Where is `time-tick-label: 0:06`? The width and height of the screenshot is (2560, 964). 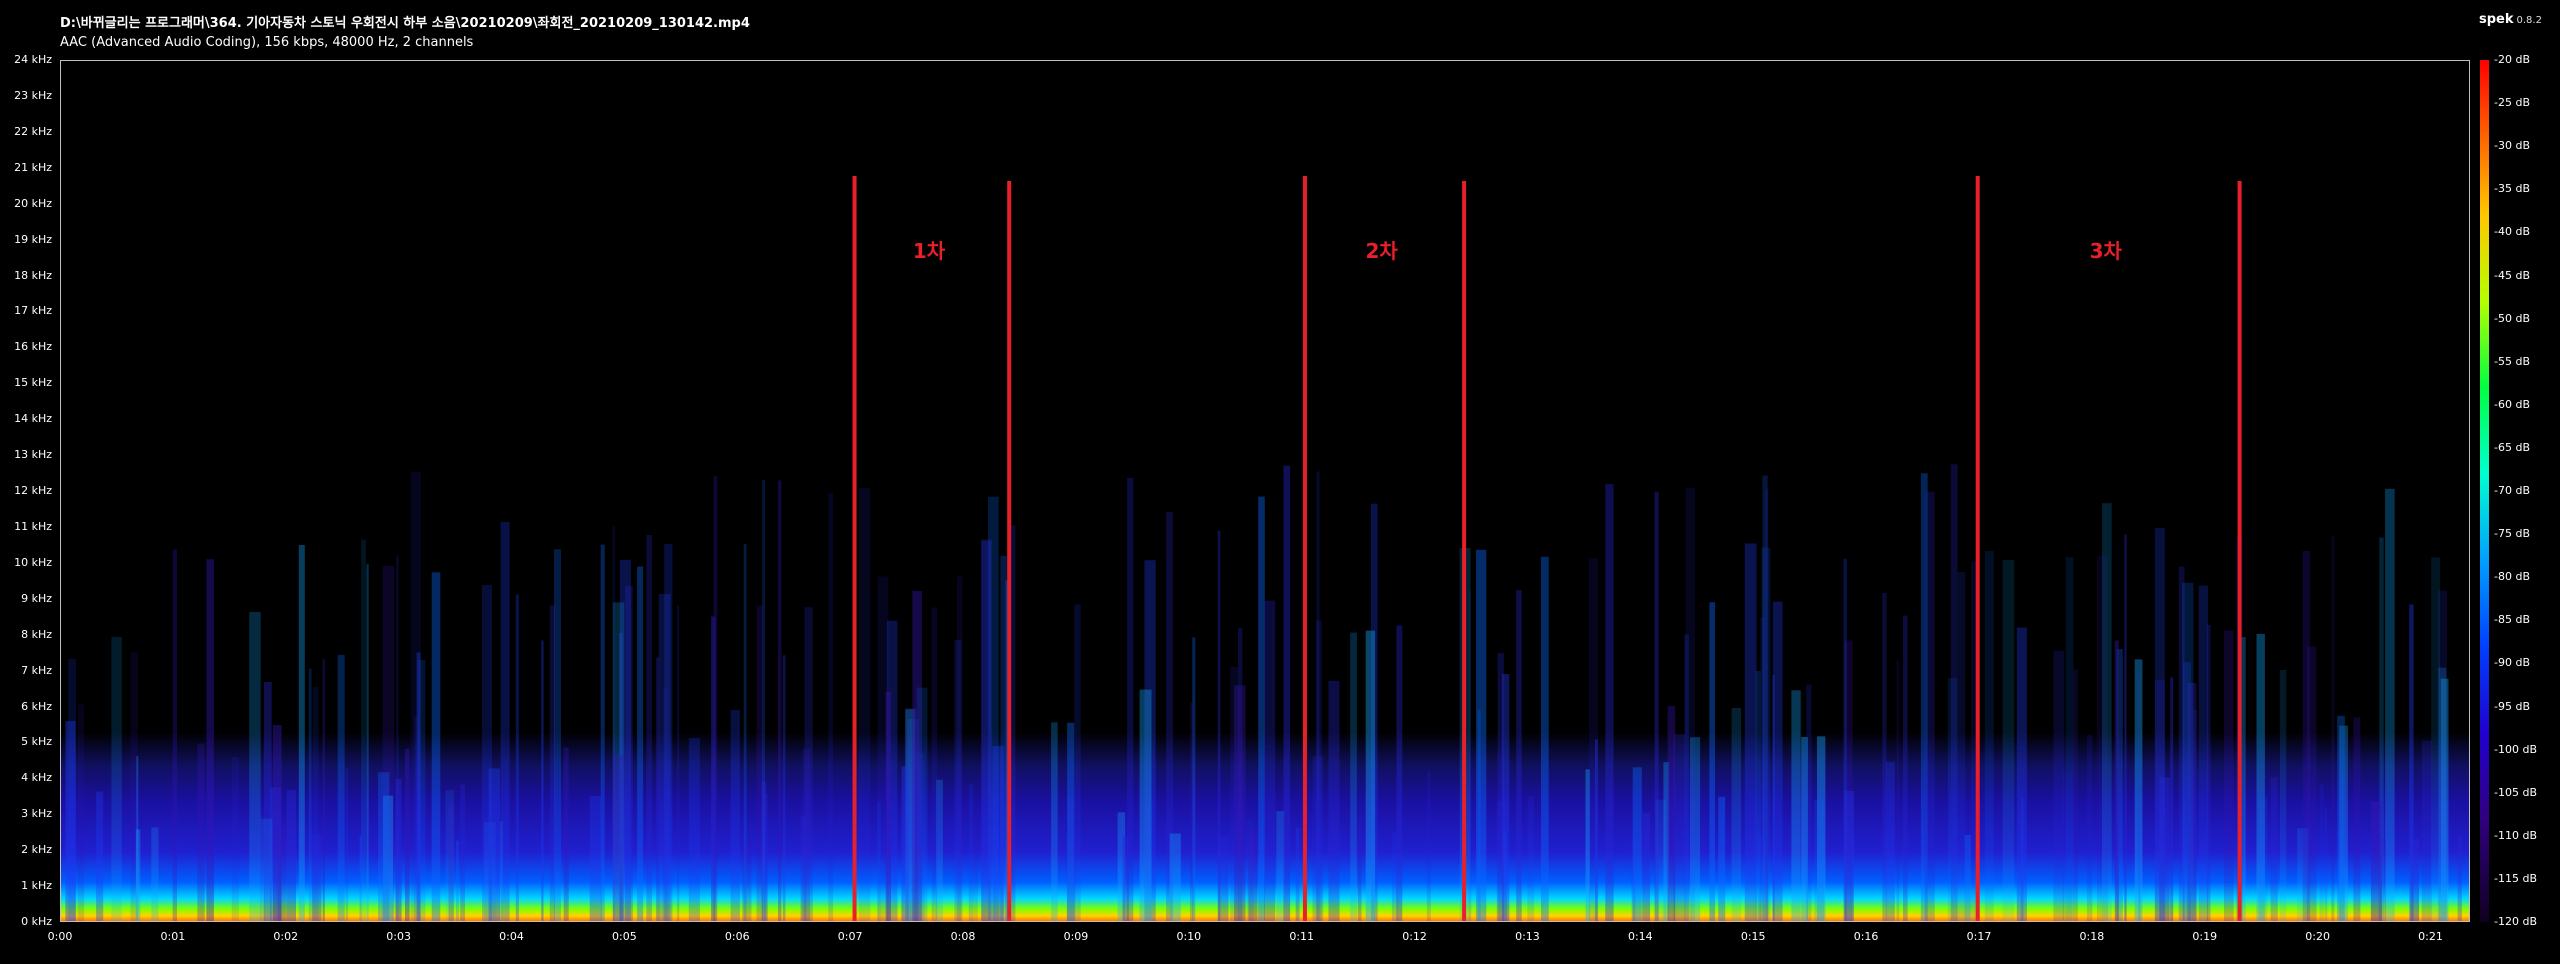 time-tick-label: 0:06 is located at coordinates (737, 936).